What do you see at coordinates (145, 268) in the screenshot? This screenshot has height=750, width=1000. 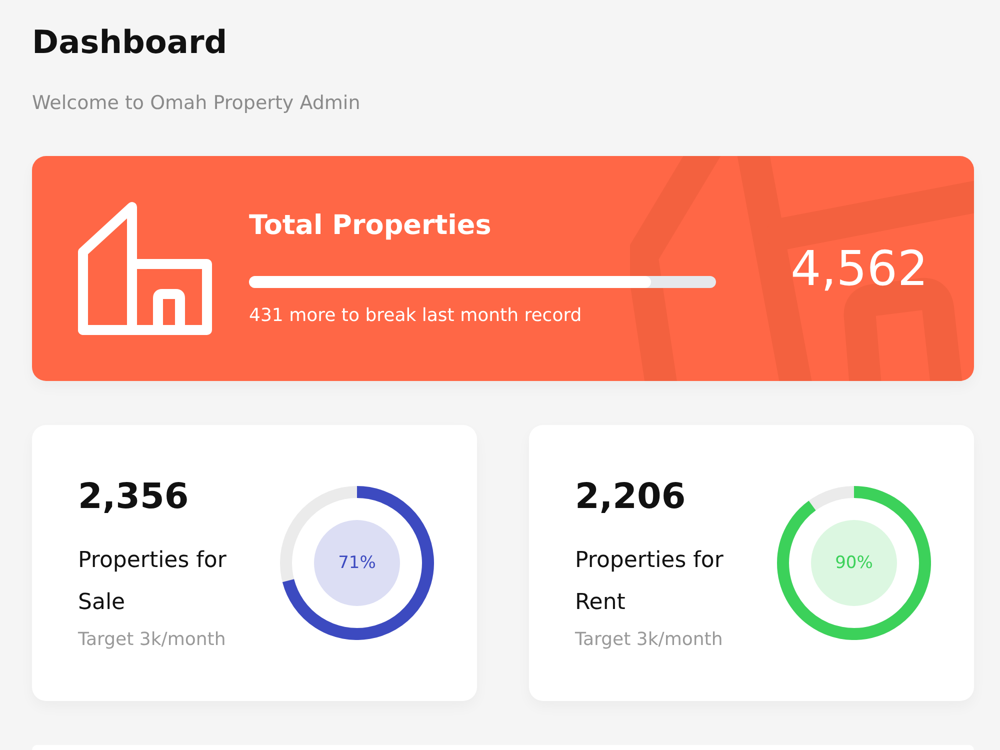 I see `house-icon` at bounding box center [145, 268].